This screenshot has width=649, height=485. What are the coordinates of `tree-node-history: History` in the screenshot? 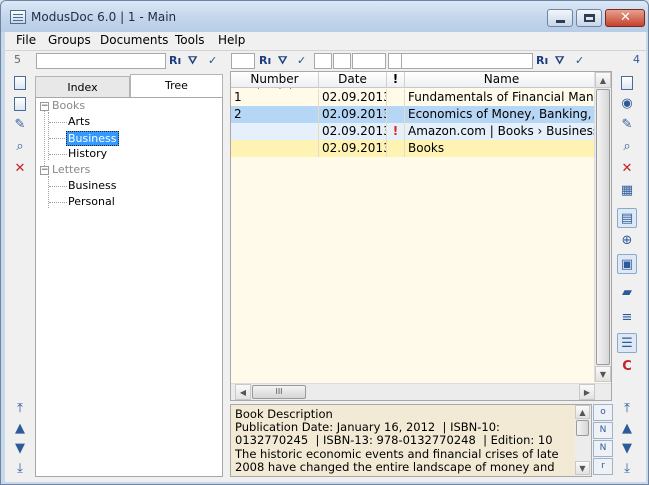 It's located at (87, 153).